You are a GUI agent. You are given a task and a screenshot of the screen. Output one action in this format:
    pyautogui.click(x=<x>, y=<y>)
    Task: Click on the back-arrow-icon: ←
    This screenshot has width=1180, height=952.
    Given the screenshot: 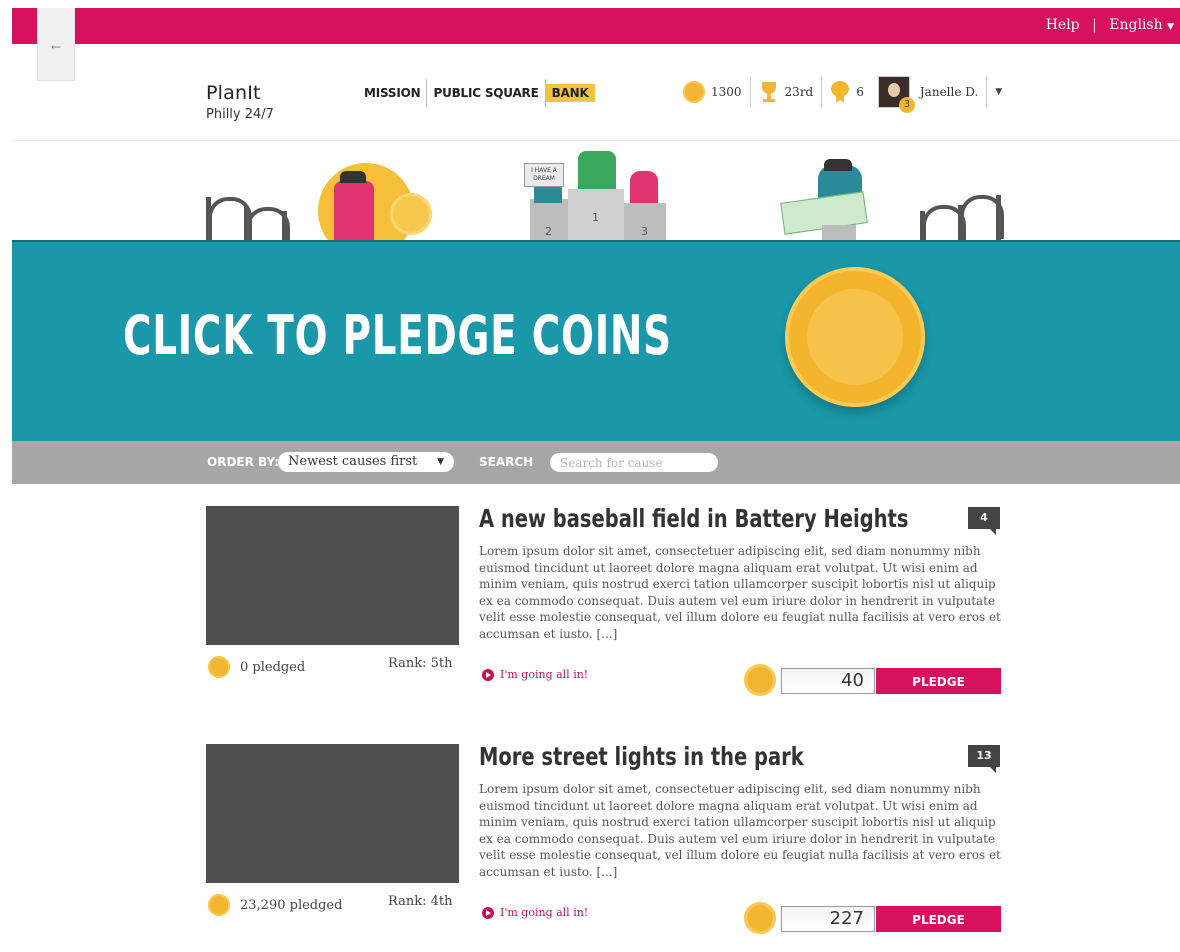 What is the action you would take?
    pyautogui.click(x=56, y=47)
    